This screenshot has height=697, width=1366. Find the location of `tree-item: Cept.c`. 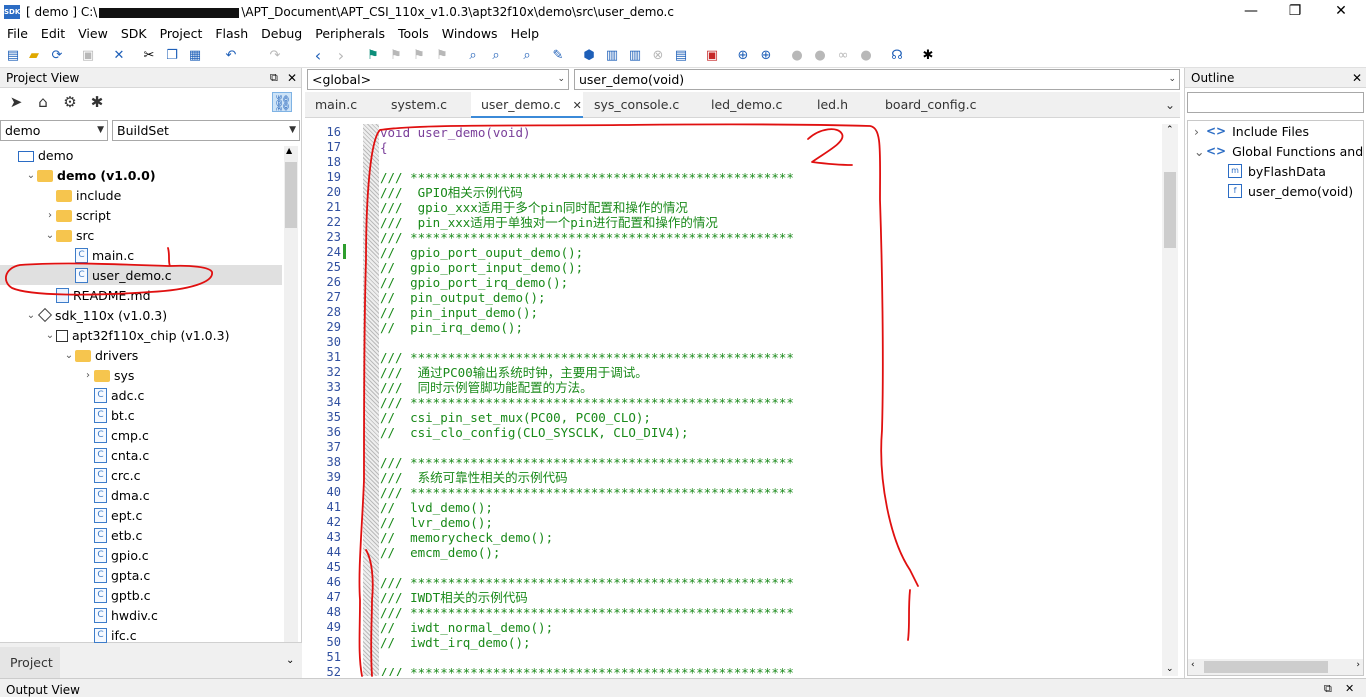

tree-item: Cept.c is located at coordinates (141, 515).